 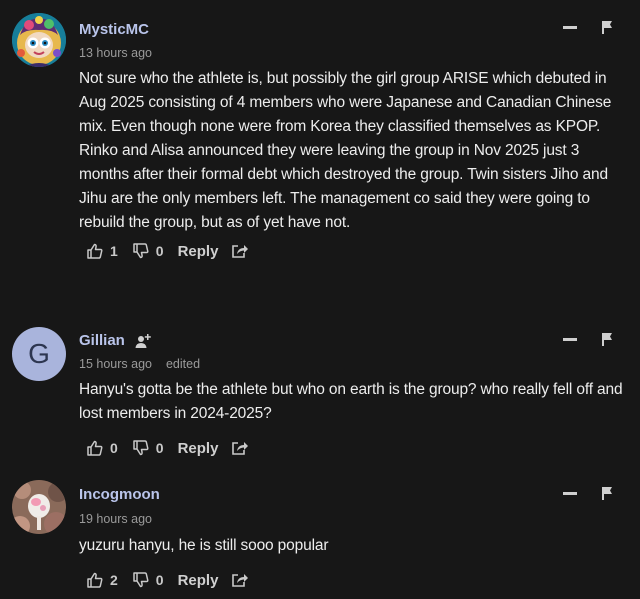 What do you see at coordinates (167, 251) in the screenshot?
I see `comment-actions: 1 0 Reply` at bounding box center [167, 251].